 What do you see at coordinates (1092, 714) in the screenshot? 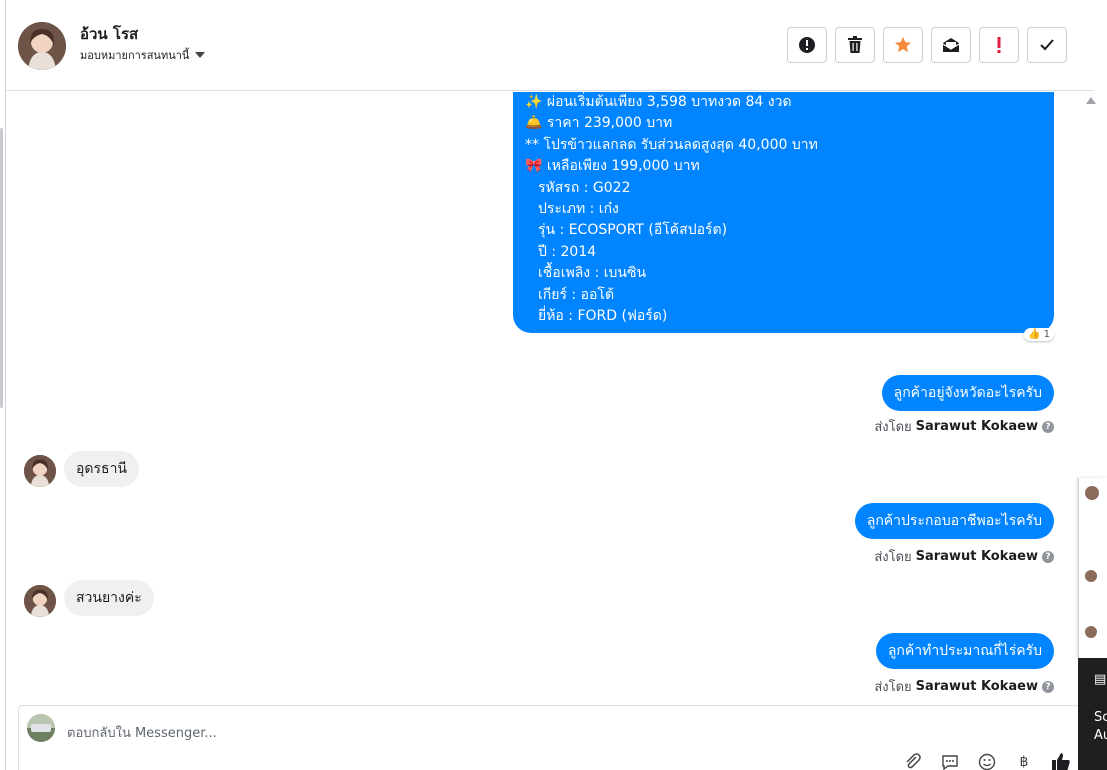
I see `side-dark-panel: ▤ Sc Au` at bounding box center [1092, 714].